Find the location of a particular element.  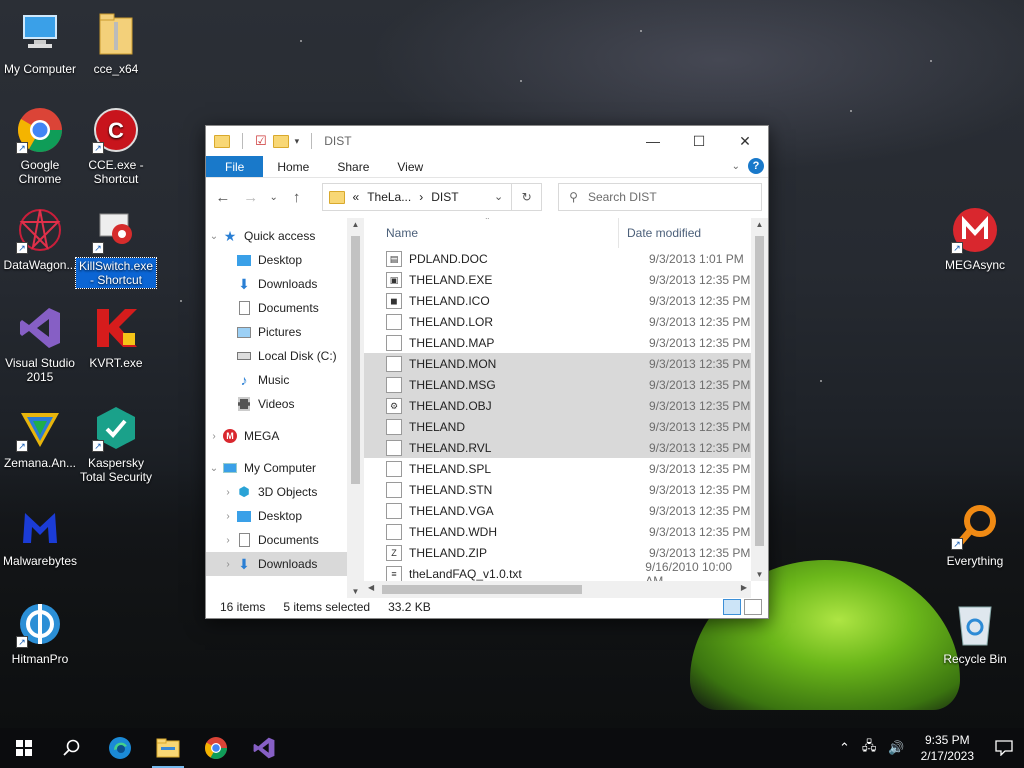

taskbar-edge is located at coordinates (120, 748).